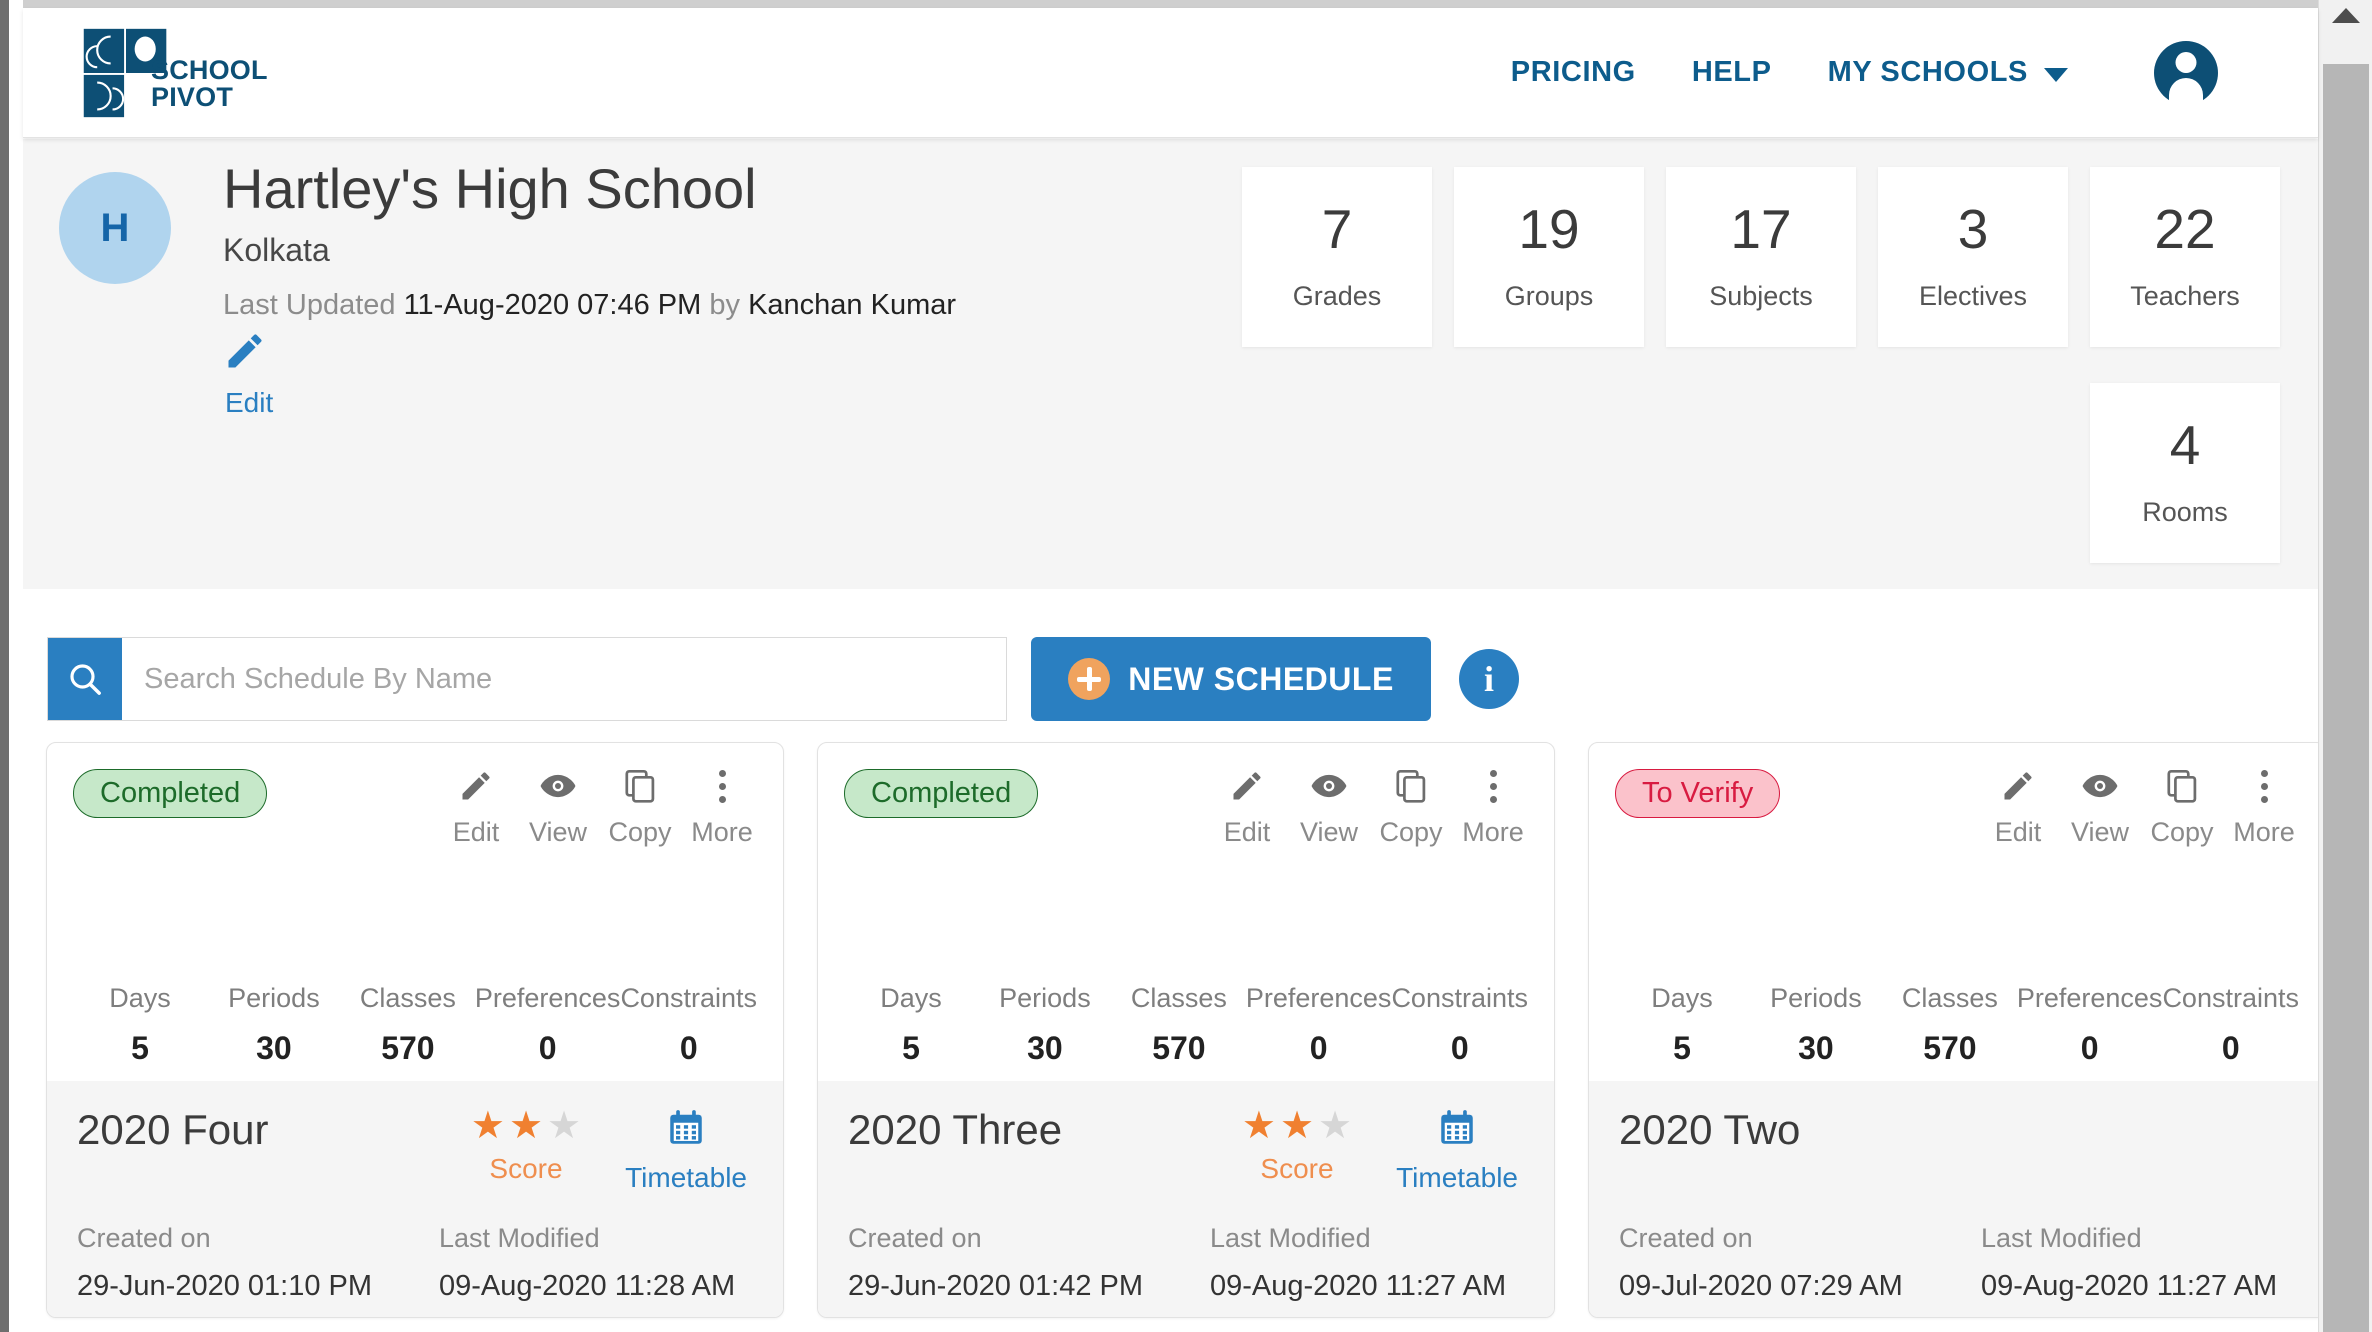 The height and width of the screenshot is (1332, 2372). Describe the element at coordinates (173, 1129) in the screenshot. I see `schedule-title: 2020 Four` at that location.